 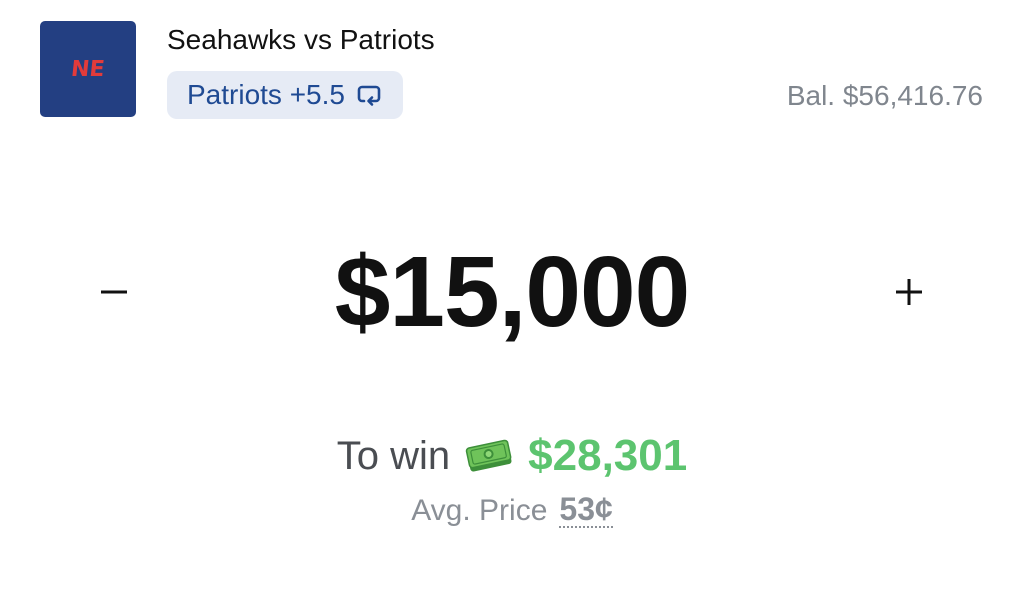 What do you see at coordinates (479, 510) in the screenshot?
I see `avg-price-label: Avg. Price` at bounding box center [479, 510].